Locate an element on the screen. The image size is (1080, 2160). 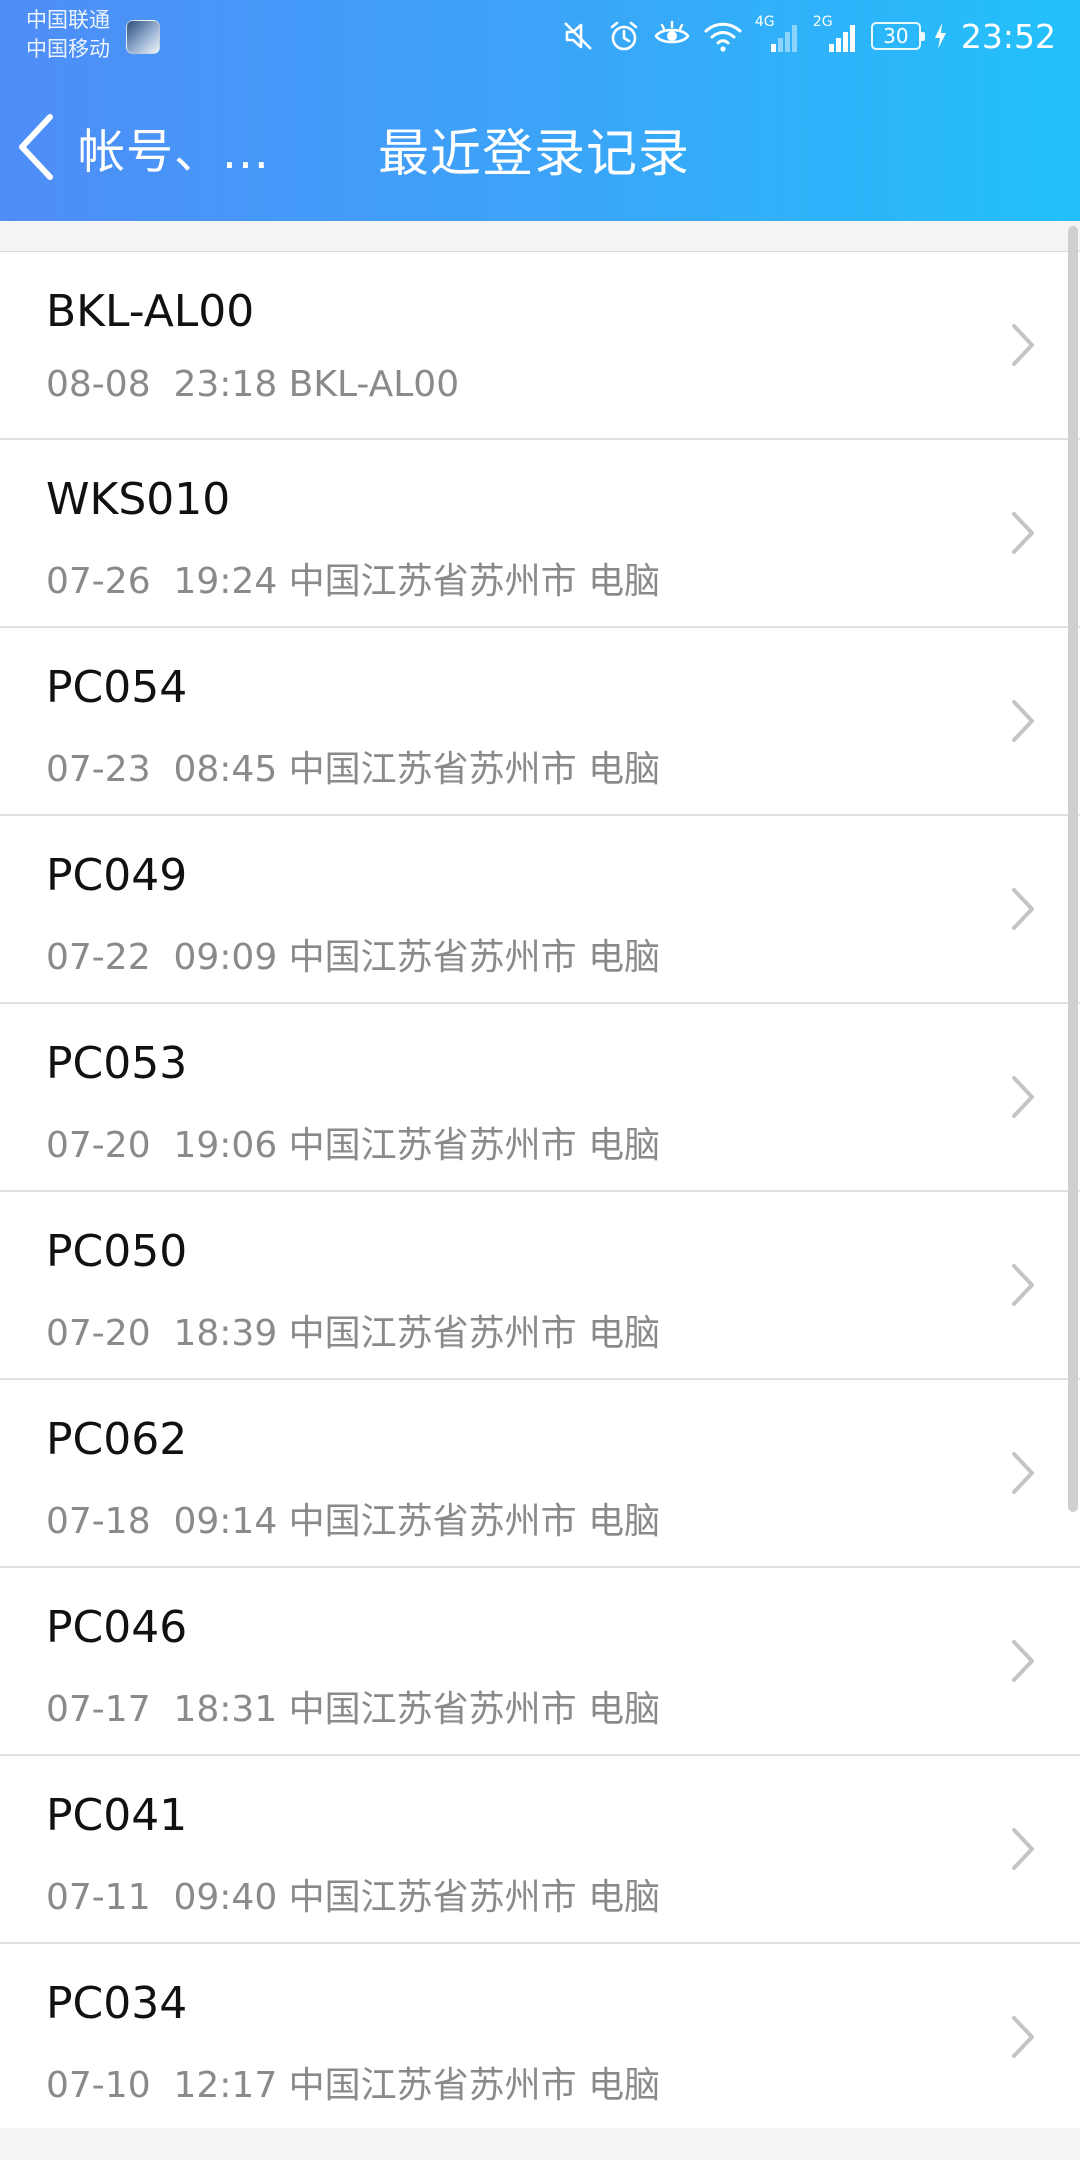
wifi-icon is located at coordinates (723, 37).